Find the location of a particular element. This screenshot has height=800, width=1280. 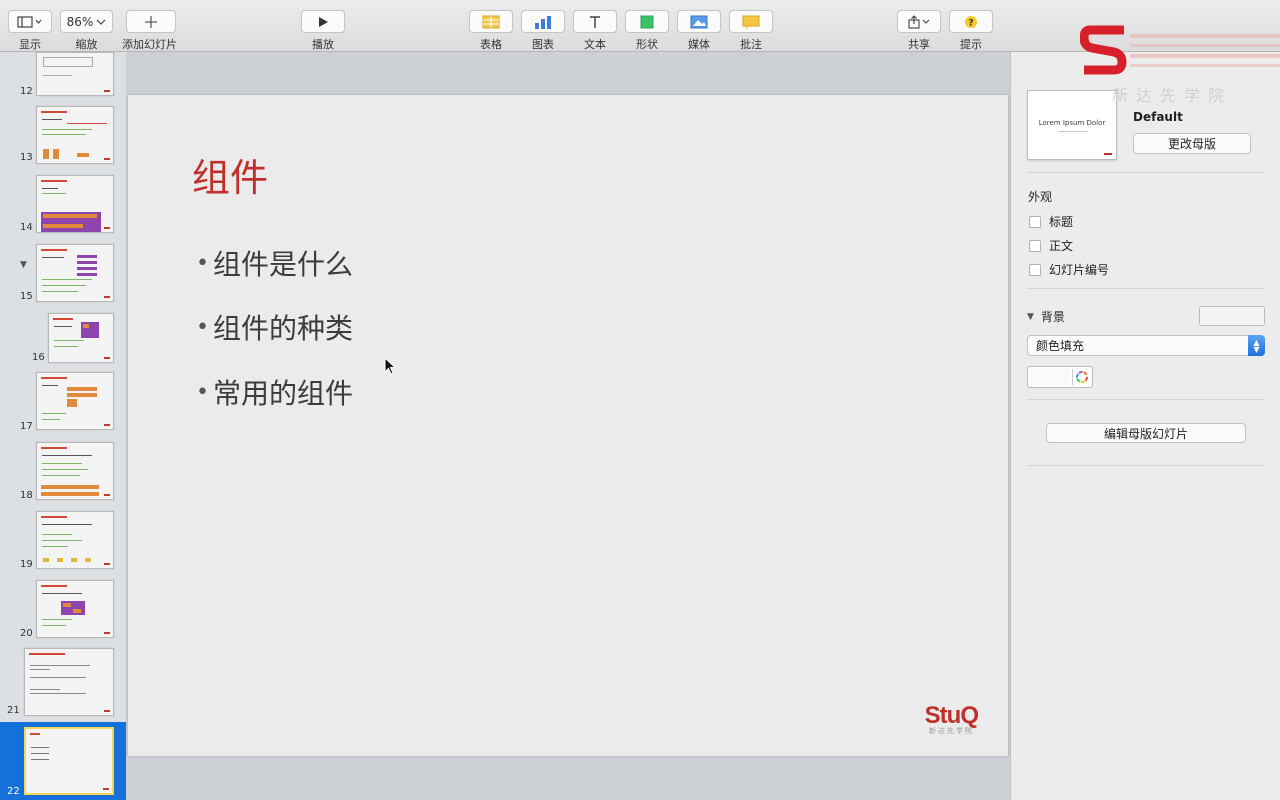

slide-thumb-item: 16 is located at coordinates (63, 339).